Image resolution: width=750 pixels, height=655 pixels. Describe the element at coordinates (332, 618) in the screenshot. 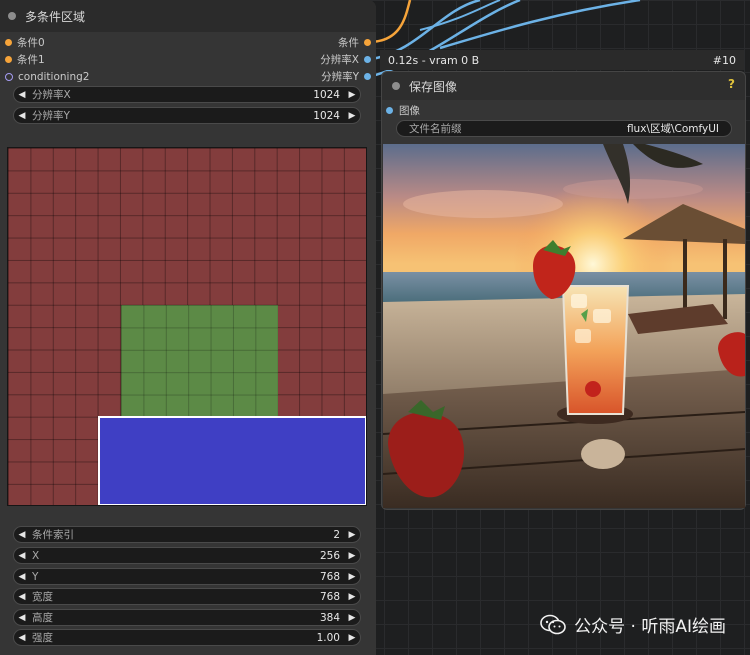

I see `widget-value: 384` at that location.